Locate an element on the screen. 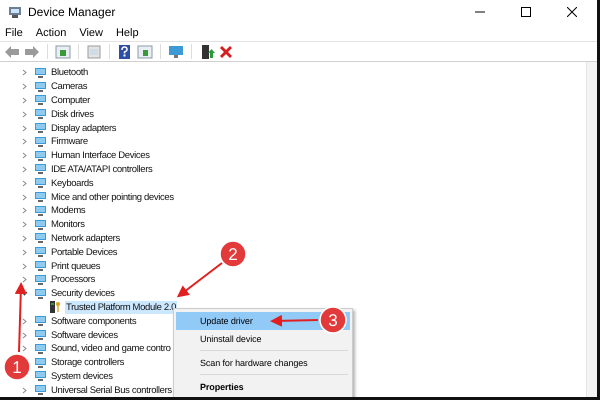 This screenshot has width=600, height=400. tree-item: Portable Devices is located at coordinates (84, 252).